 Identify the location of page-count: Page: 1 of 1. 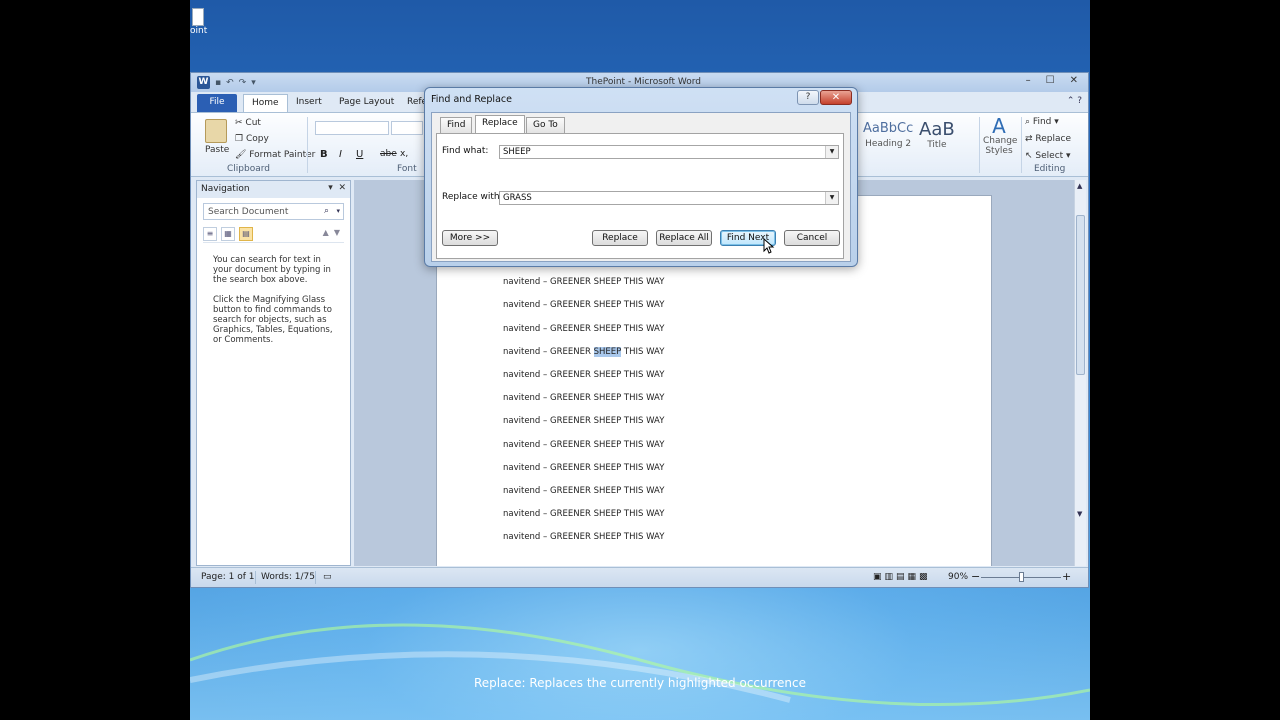
(228, 577).